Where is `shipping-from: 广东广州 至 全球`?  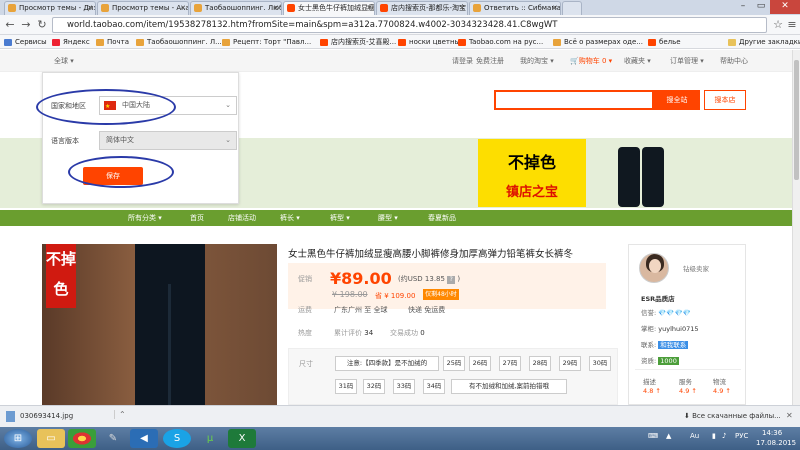
shipping-from: 广东广州 至 全球 is located at coordinates (360, 310).